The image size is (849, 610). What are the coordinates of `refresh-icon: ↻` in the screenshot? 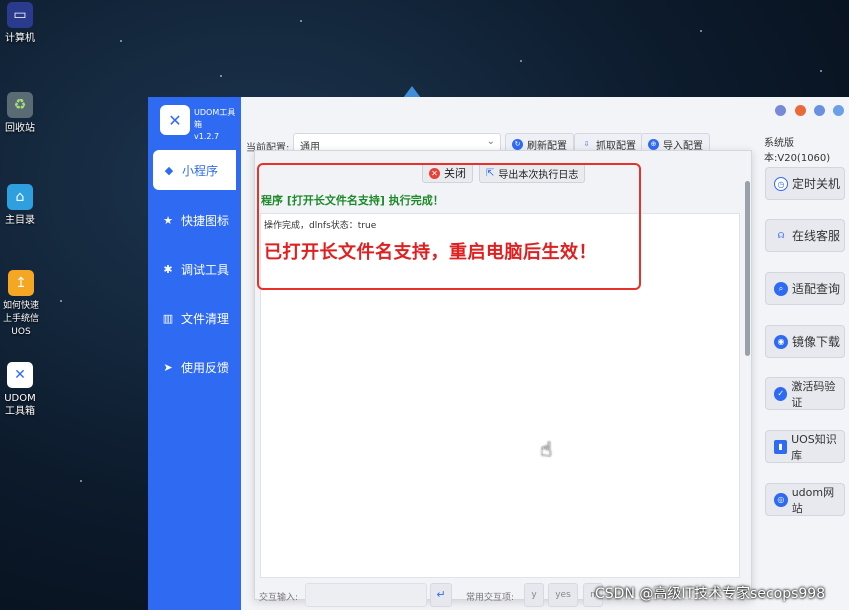 It's located at (517, 144).